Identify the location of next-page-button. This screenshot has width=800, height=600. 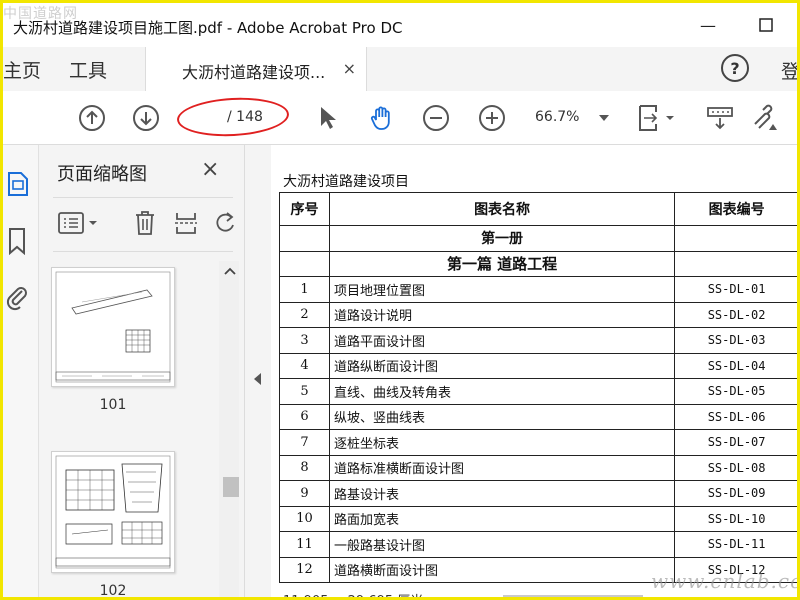
(146, 118).